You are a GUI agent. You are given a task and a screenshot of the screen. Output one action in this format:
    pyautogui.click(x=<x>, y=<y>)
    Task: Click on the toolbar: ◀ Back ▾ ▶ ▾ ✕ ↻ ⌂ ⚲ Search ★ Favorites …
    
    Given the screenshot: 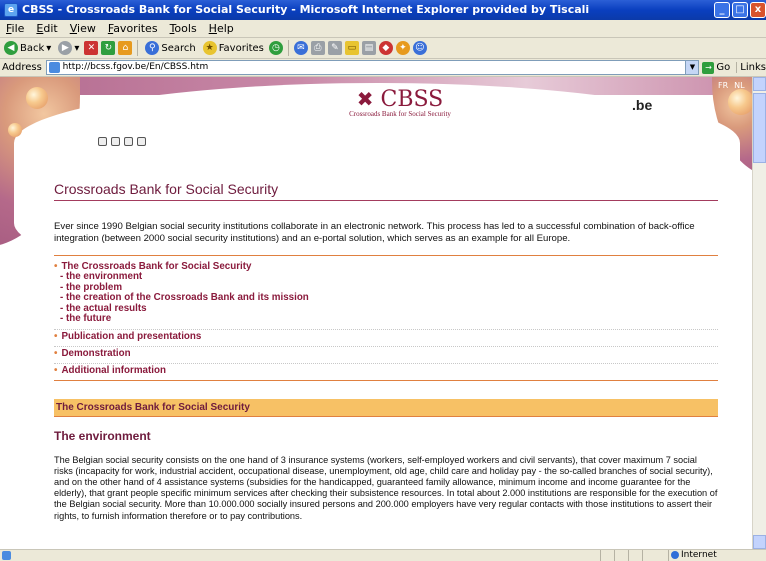 What is the action you would take?
    pyautogui.click(x=383, y=48)
    